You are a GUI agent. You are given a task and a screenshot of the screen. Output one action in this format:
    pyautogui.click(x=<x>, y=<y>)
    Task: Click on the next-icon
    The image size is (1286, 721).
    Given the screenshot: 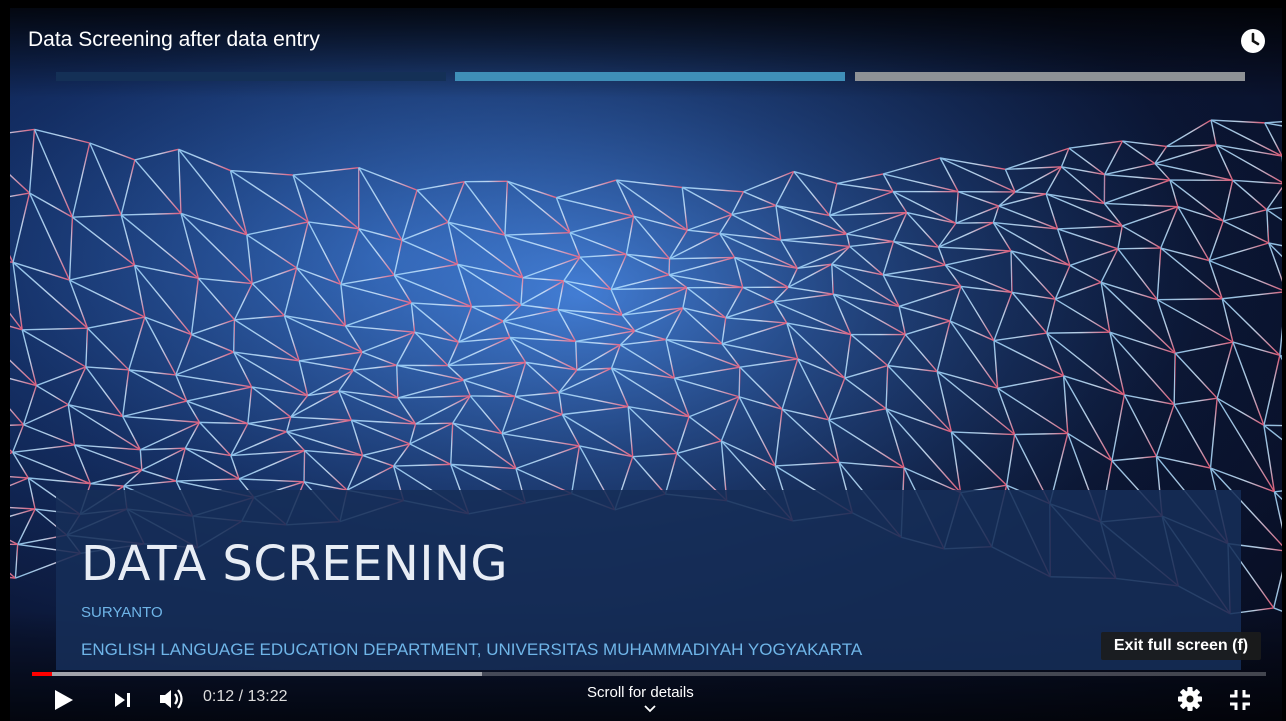 What is the action you would take?
    pyautogui.click(x=123, y=700)
    